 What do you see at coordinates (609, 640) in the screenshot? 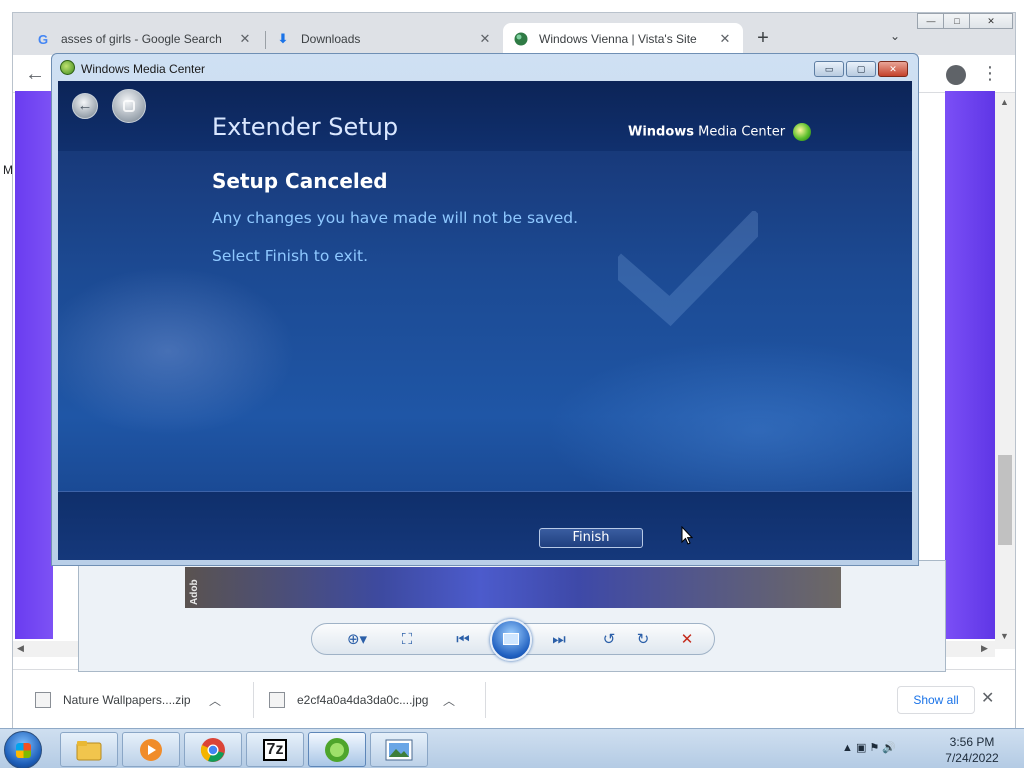
I see `rotate-left-icon: ↺` at bounding box center [609, 640].